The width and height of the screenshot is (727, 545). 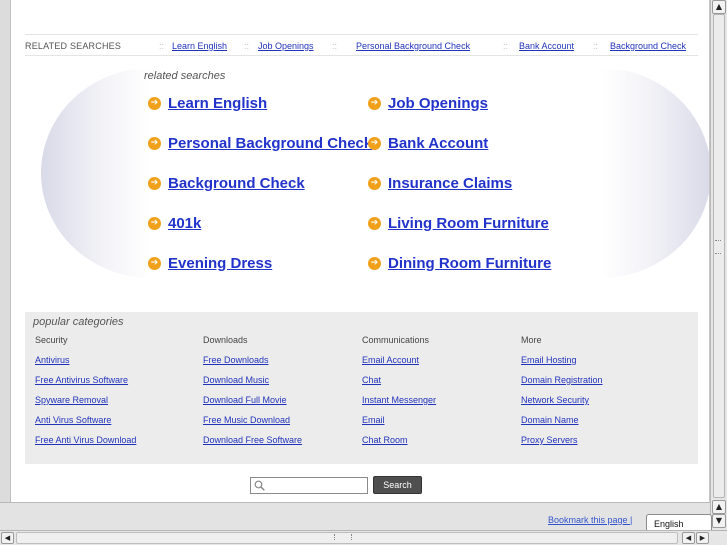 I want to click on related-bar-link: Bank Account, so click(x=546, y=46).